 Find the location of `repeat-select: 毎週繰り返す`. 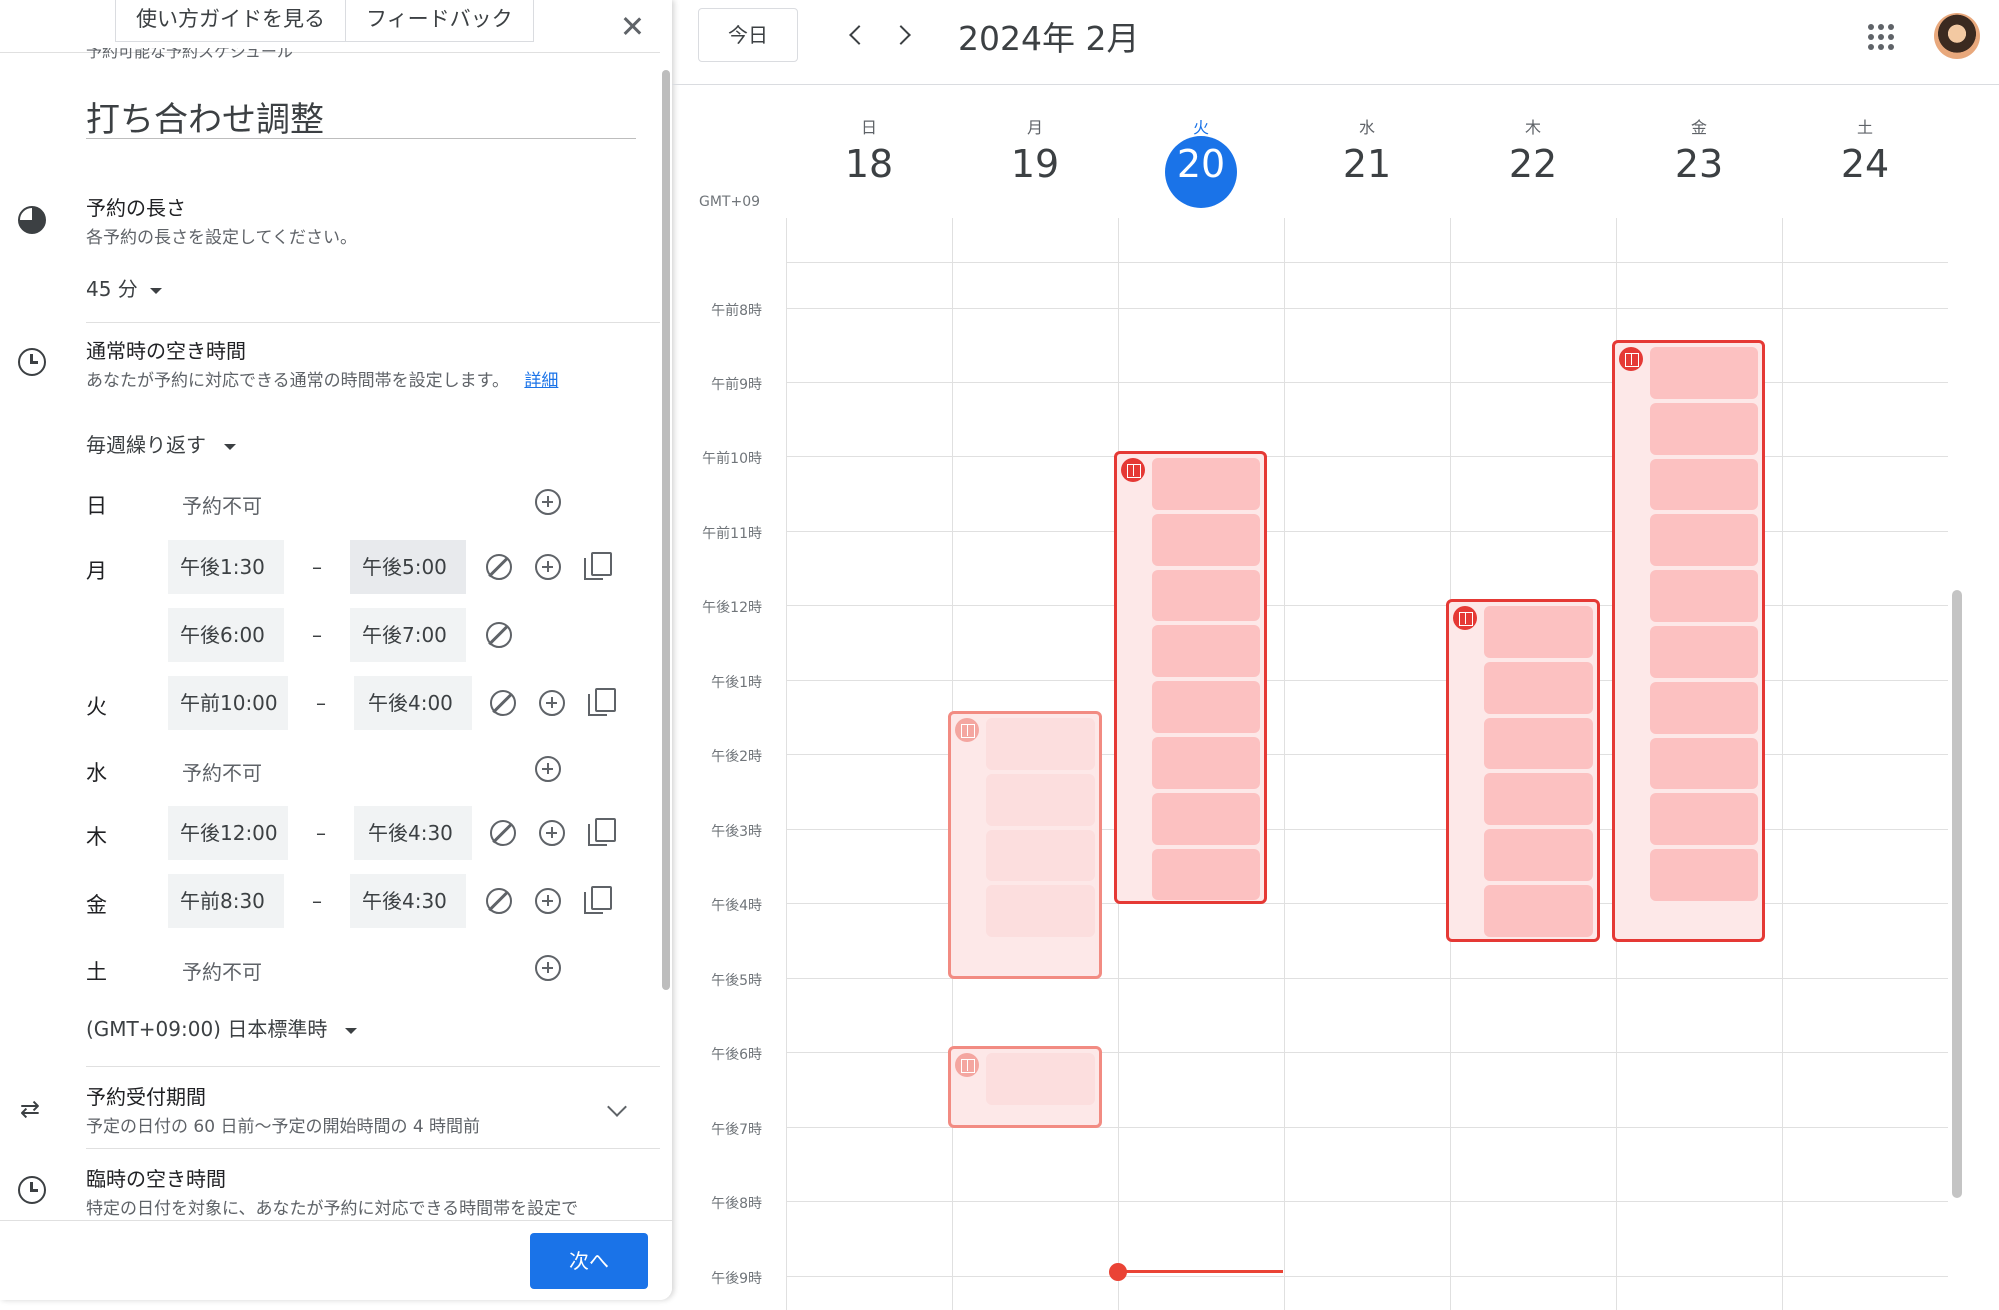

repeat-select: 毎週繰り返す is located at coordinates (161, 443).